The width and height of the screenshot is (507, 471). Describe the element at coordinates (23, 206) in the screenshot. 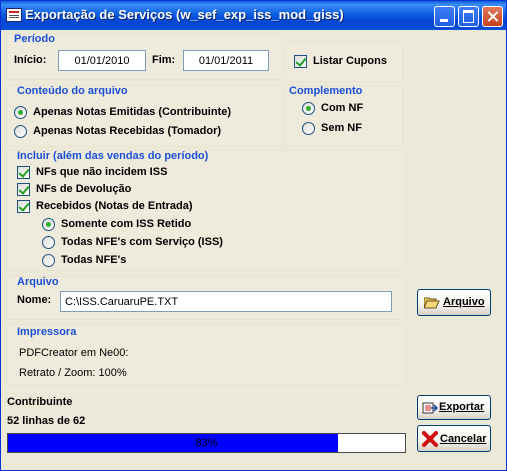

I see `recebidos-checkbox` at that location.